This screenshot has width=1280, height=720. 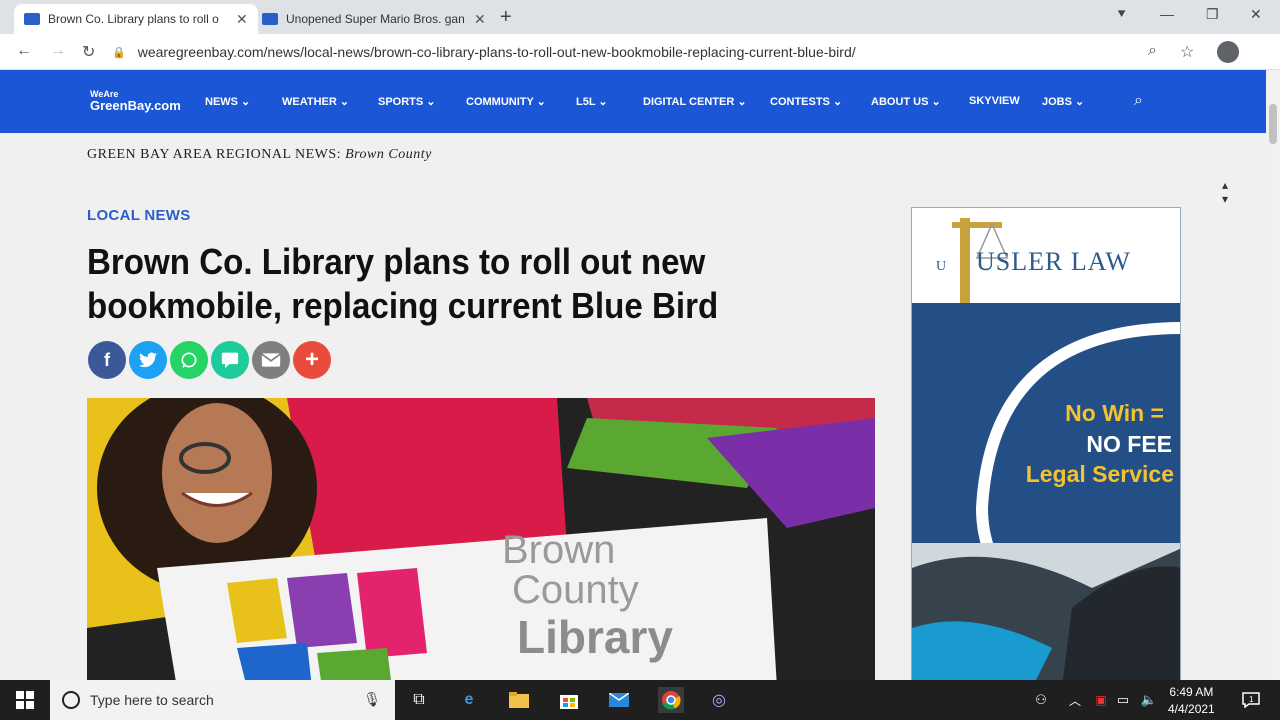 What do you see at coordinates (906, 101) in the screenshot?
I see `nav-about-us: ABOUT US ⌄` at bounding box center [906, 101].